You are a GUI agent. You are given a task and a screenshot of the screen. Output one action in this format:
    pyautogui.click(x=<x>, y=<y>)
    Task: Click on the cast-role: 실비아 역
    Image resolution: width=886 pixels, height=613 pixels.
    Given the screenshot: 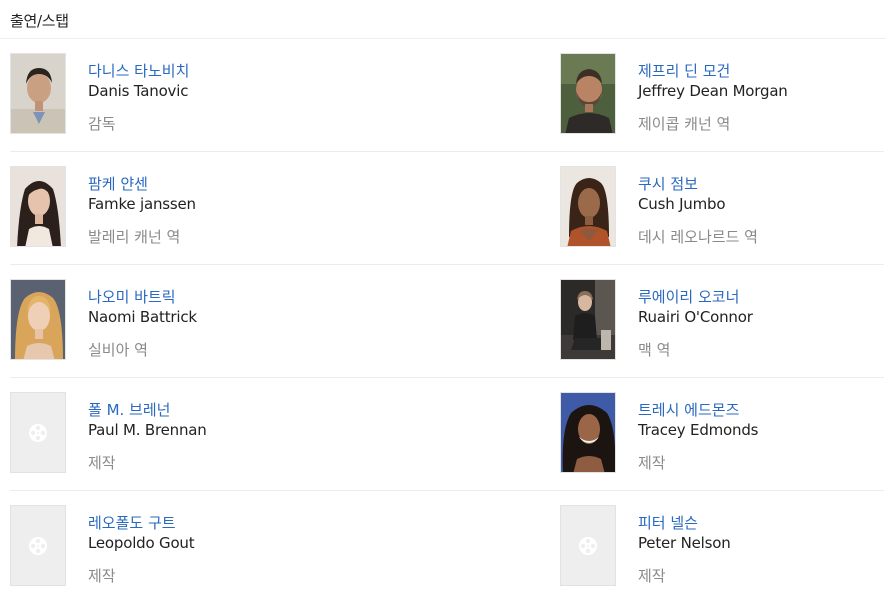 What is the action you would take?
    pyautogui.click(x=118, y=350)
    